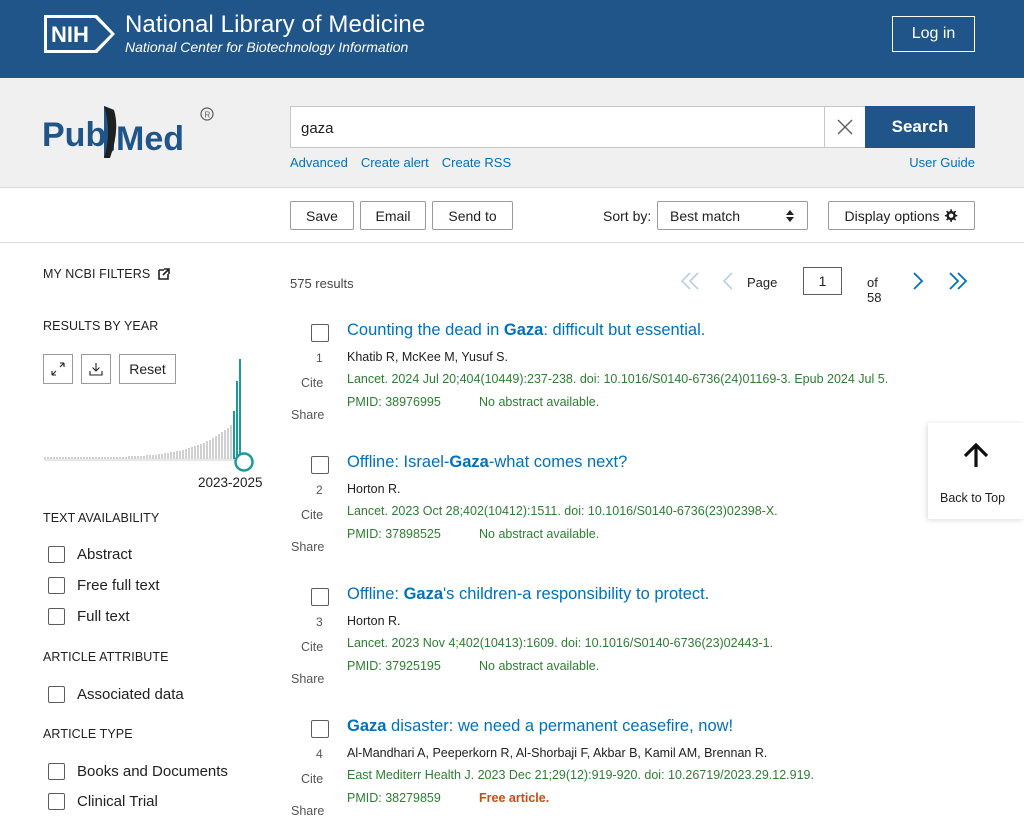  Describe the element at coordinates (874, 290) in the screenshot. I see `page-total: of 58` at that location.